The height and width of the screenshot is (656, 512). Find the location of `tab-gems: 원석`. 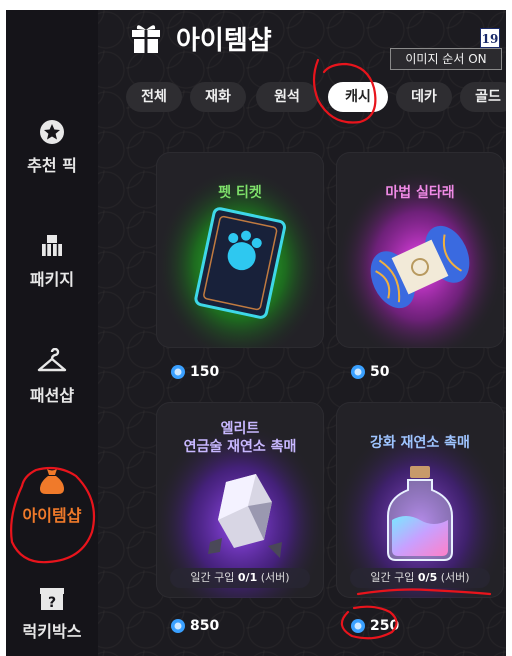

tab-gems: 원석 is located at coordinates (287, 97).